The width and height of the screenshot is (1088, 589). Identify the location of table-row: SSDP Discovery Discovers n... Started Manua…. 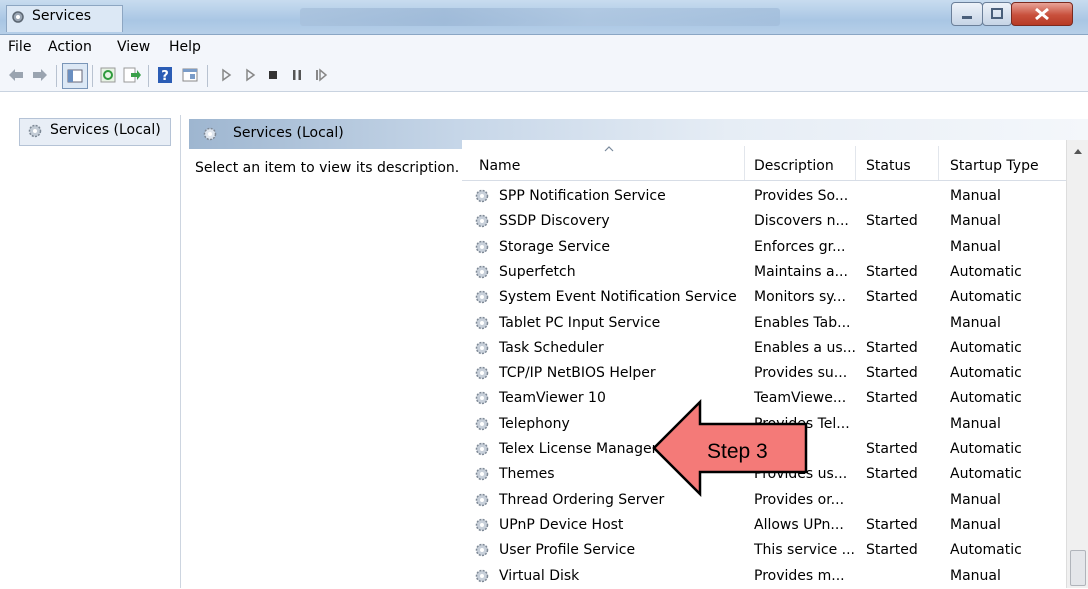
(764, 221).